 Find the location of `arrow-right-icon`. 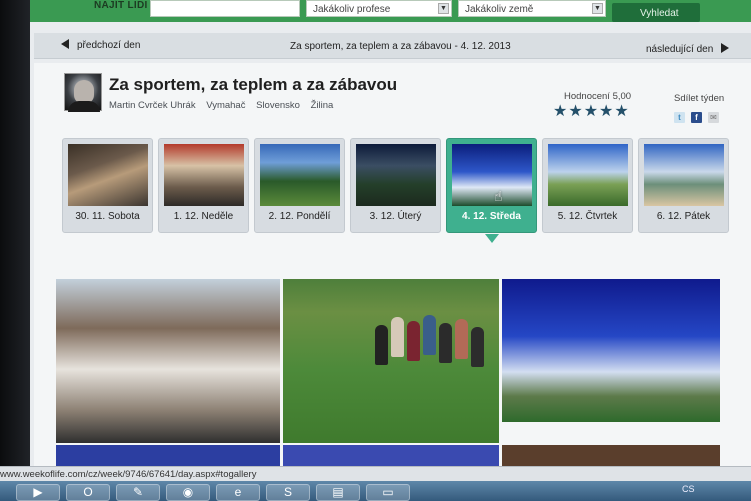

arrow-right-icon is located at coordinates (725, 48).